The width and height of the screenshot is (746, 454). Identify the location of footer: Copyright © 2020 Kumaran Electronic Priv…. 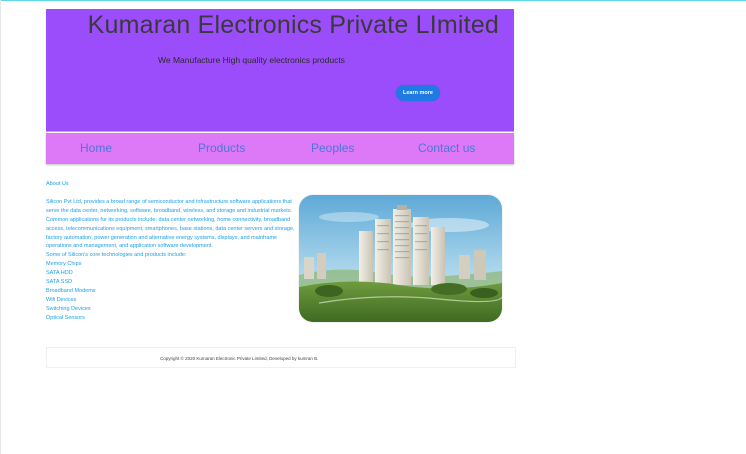
(281, 357).